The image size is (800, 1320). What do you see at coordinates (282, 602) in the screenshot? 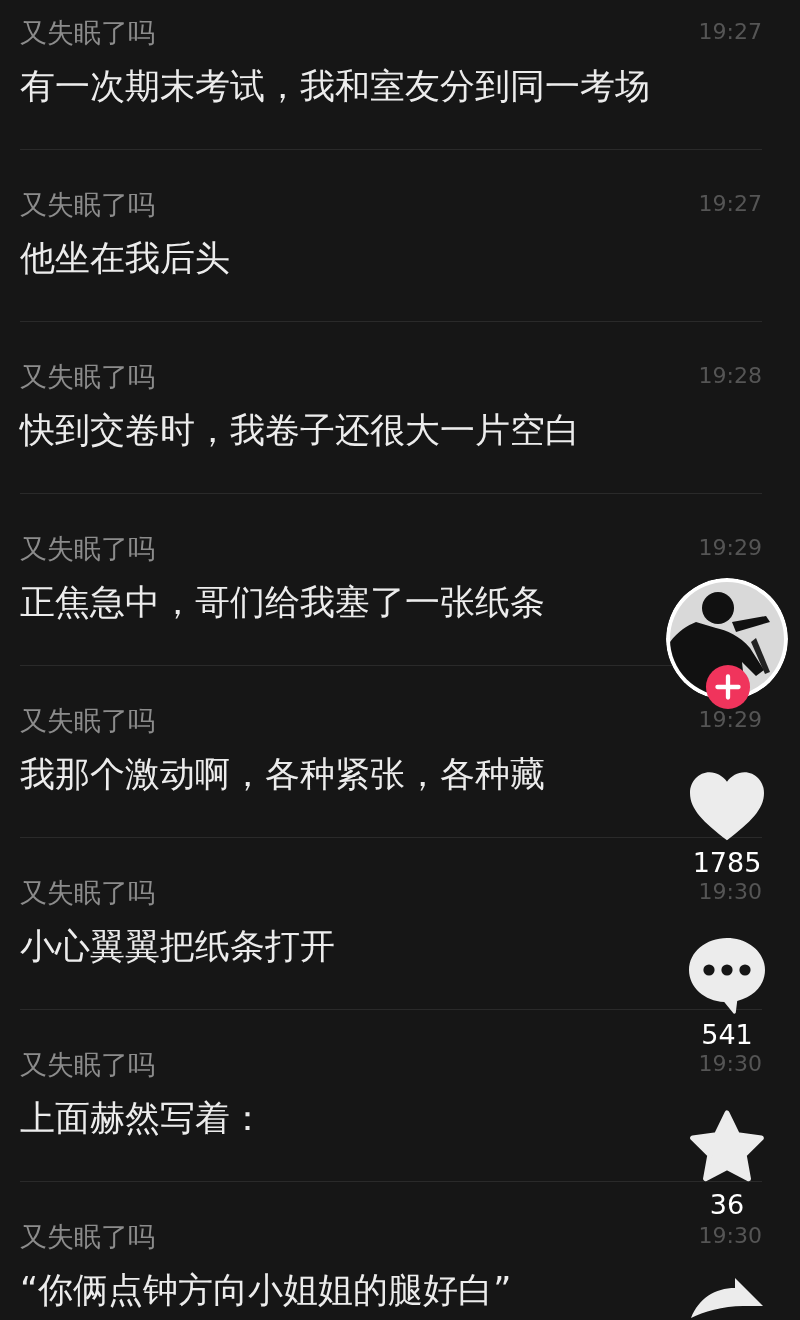
I see `message-text: 正焦急中，哥们给我塞了一张纸条` at bounding box center [282, 602].